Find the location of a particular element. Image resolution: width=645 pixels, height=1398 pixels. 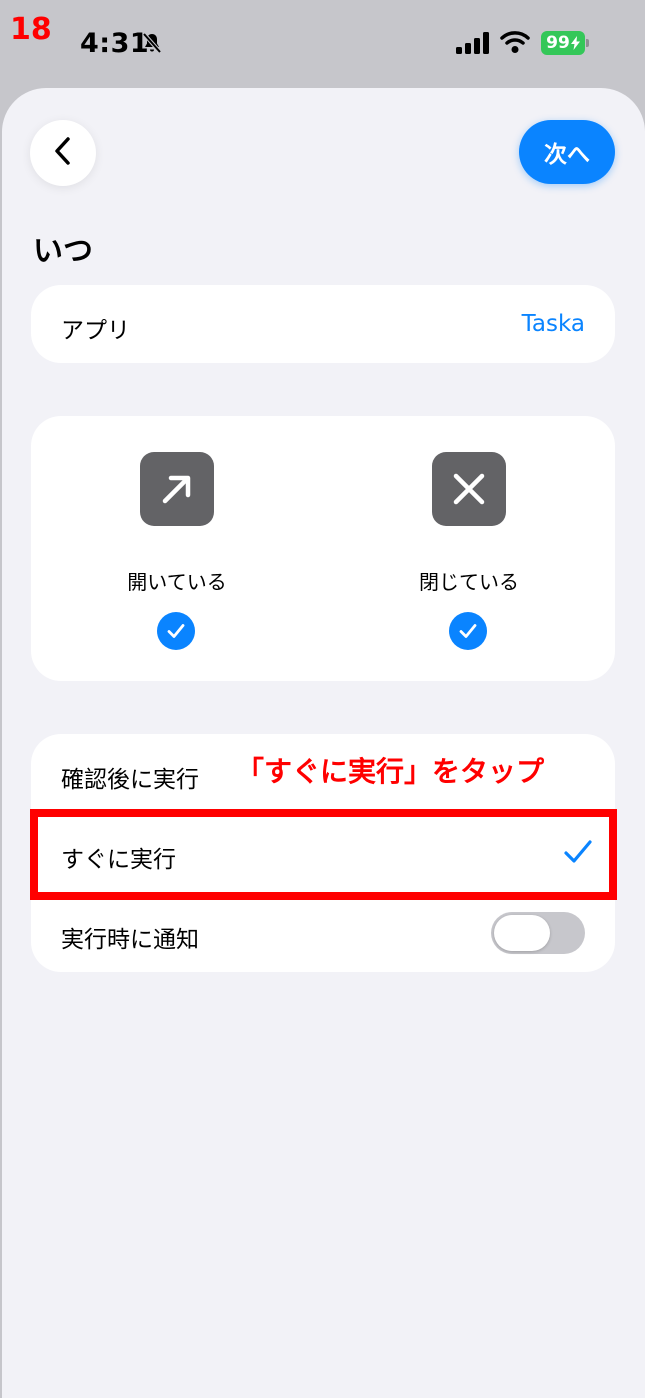

state-label-opened: 開いている is located at coordinates (177, 582).